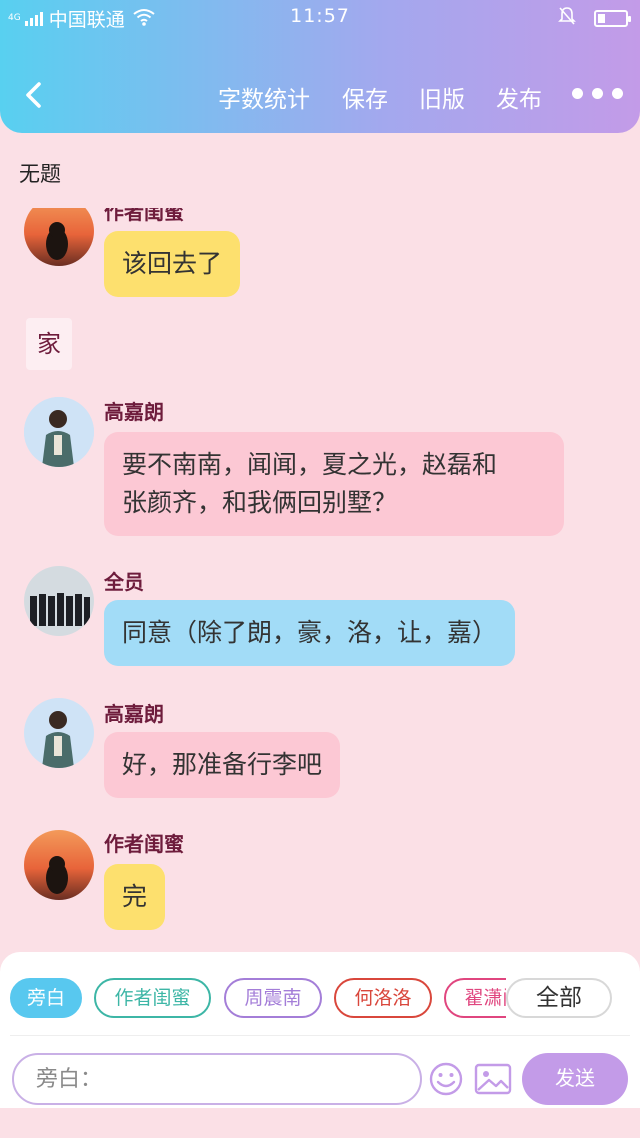 Image resolution: width=640 pixels, height=1138 pixels. What do you see at coordinates (567, 18) in the screenshot?
I see `bell-muted-icon` at bounding box center [567, 18].